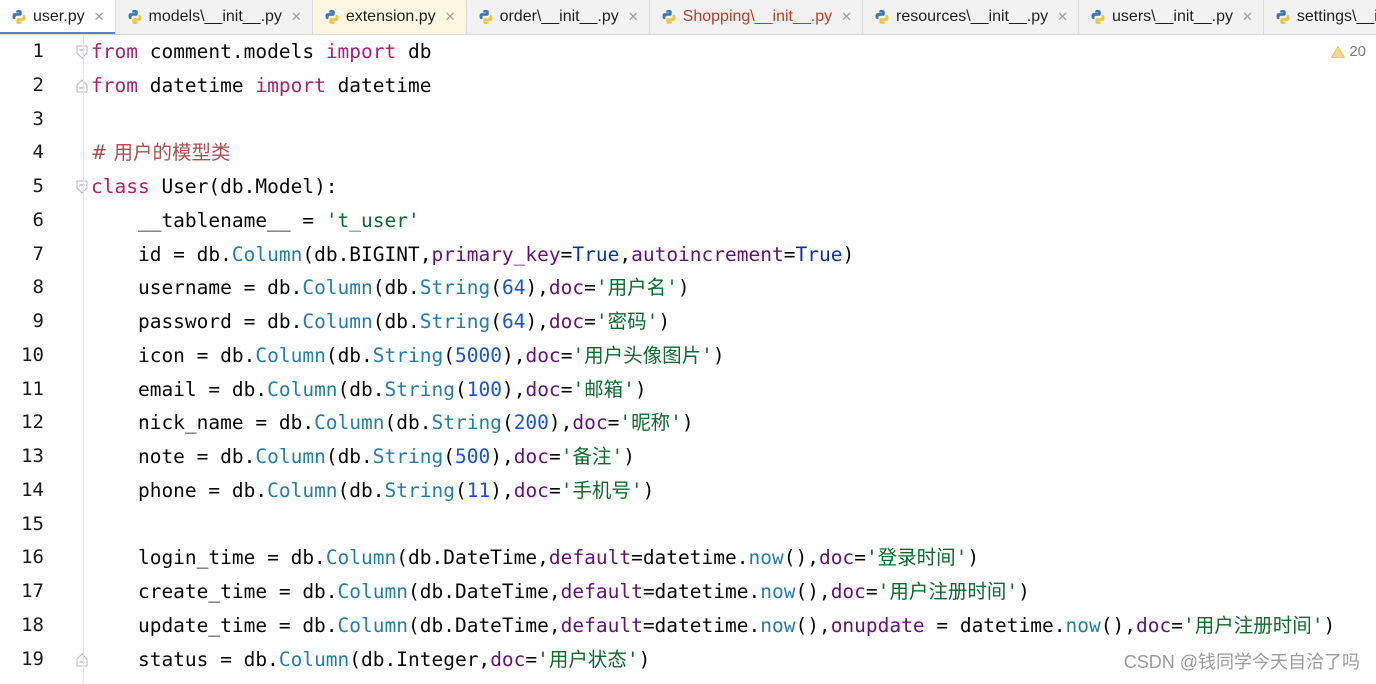 This screenshot has width=1376, height=684. I want to click on tab-6: users\__init__.py ✕, so click(1171, 17).